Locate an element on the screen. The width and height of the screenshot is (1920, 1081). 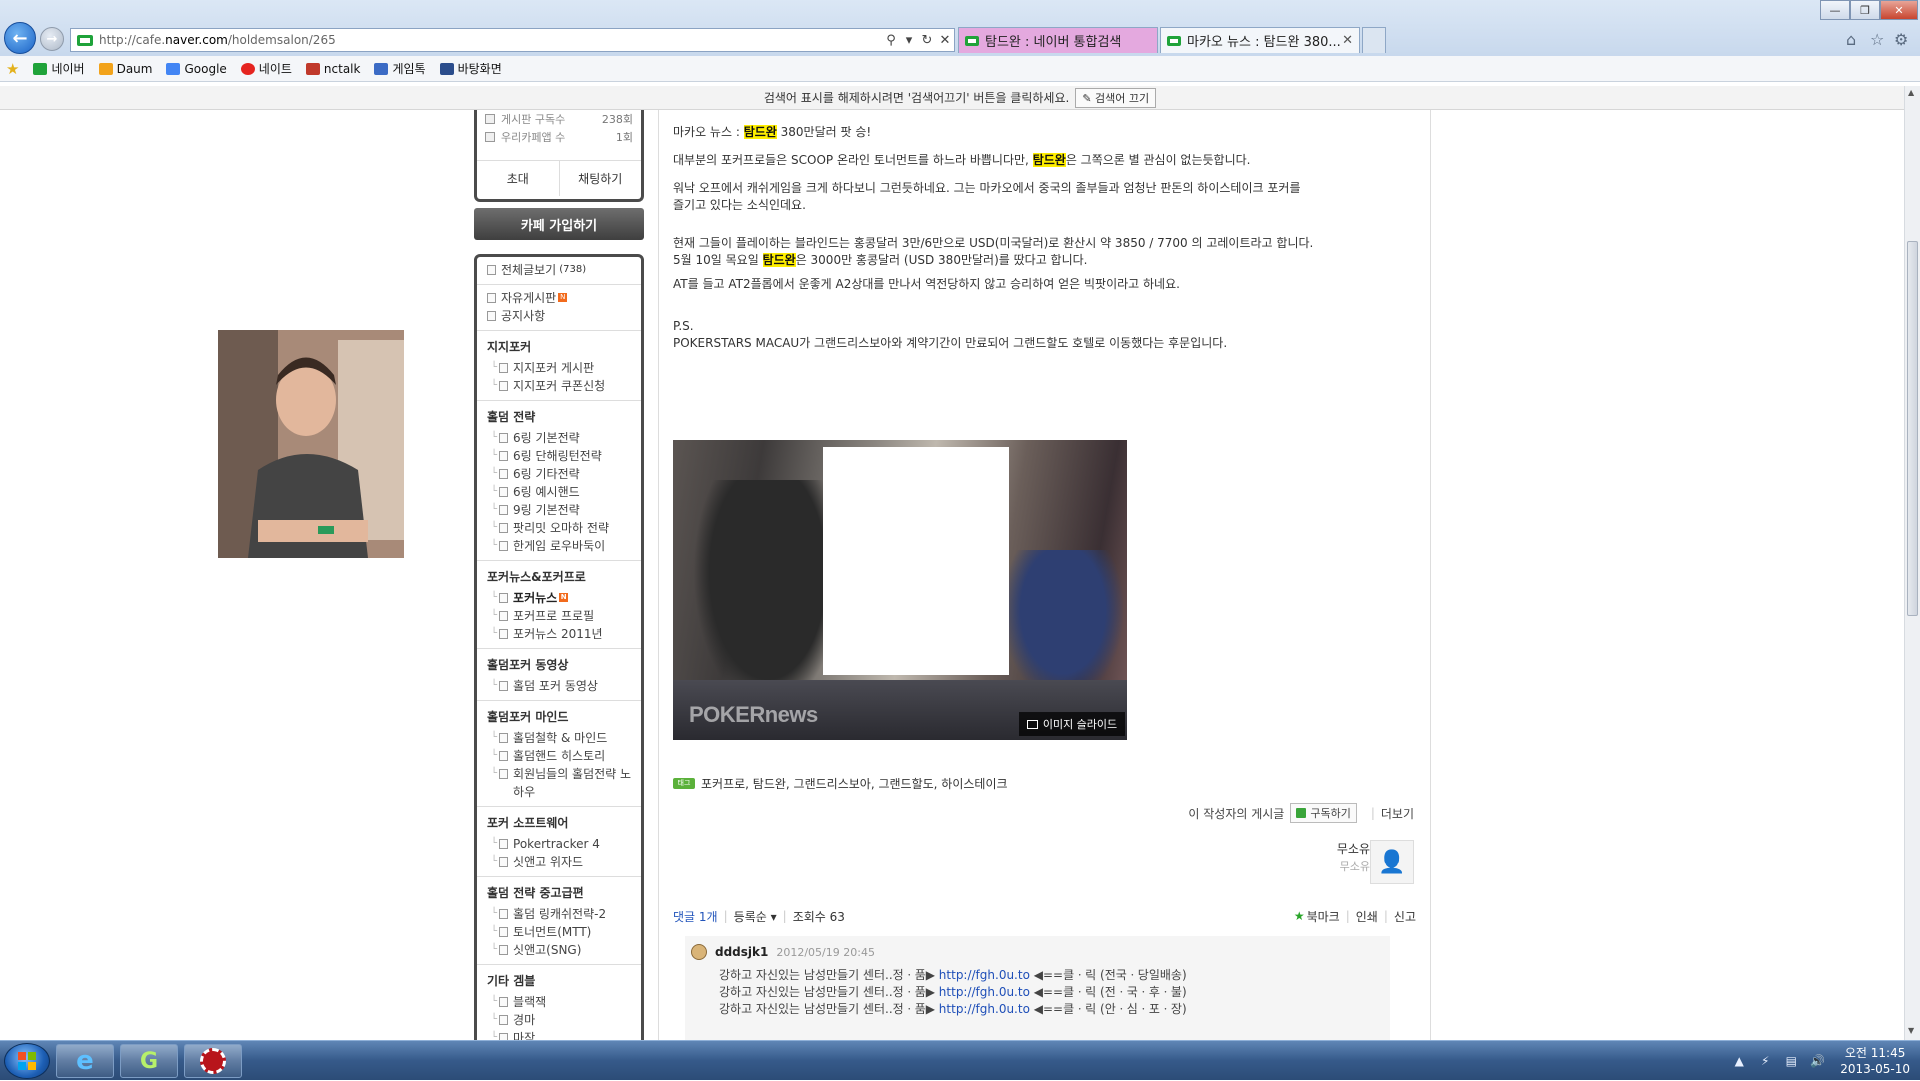
join-cafe-button: 카페 가입하기 is located at coordinates (559, 224).